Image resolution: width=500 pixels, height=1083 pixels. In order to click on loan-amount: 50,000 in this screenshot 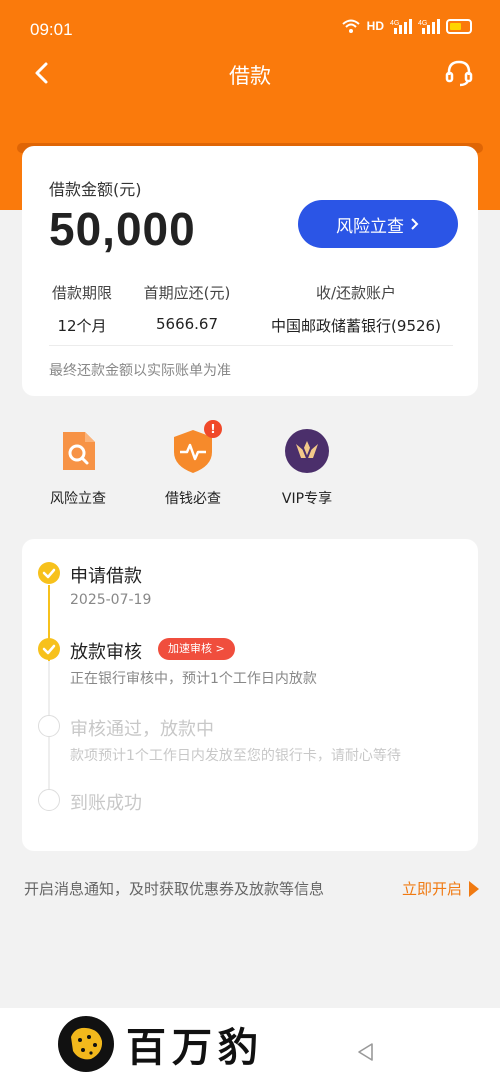, I will do `click(122, 229)`.